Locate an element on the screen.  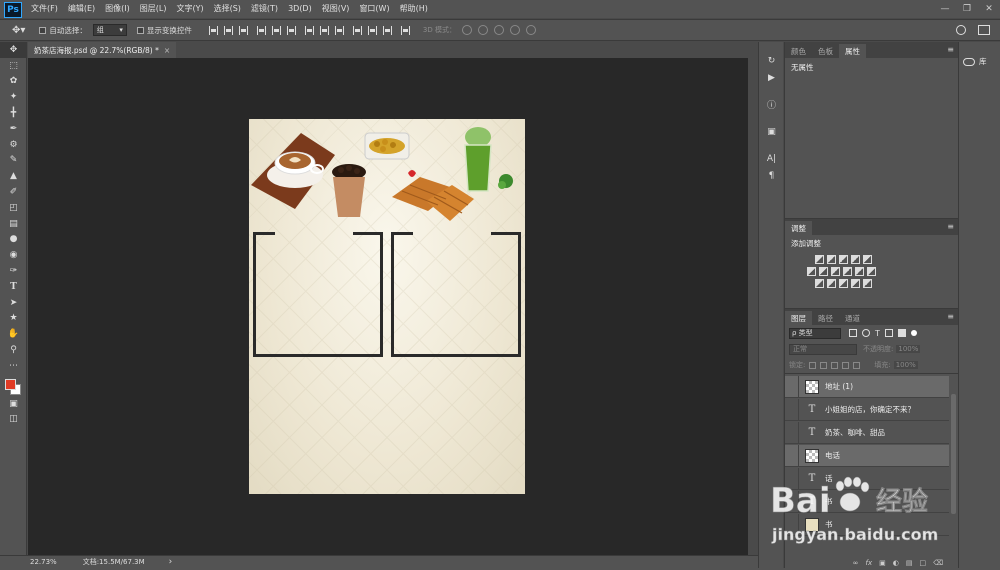
blur-tool-icon: ● is located at coordinates (13, 240).